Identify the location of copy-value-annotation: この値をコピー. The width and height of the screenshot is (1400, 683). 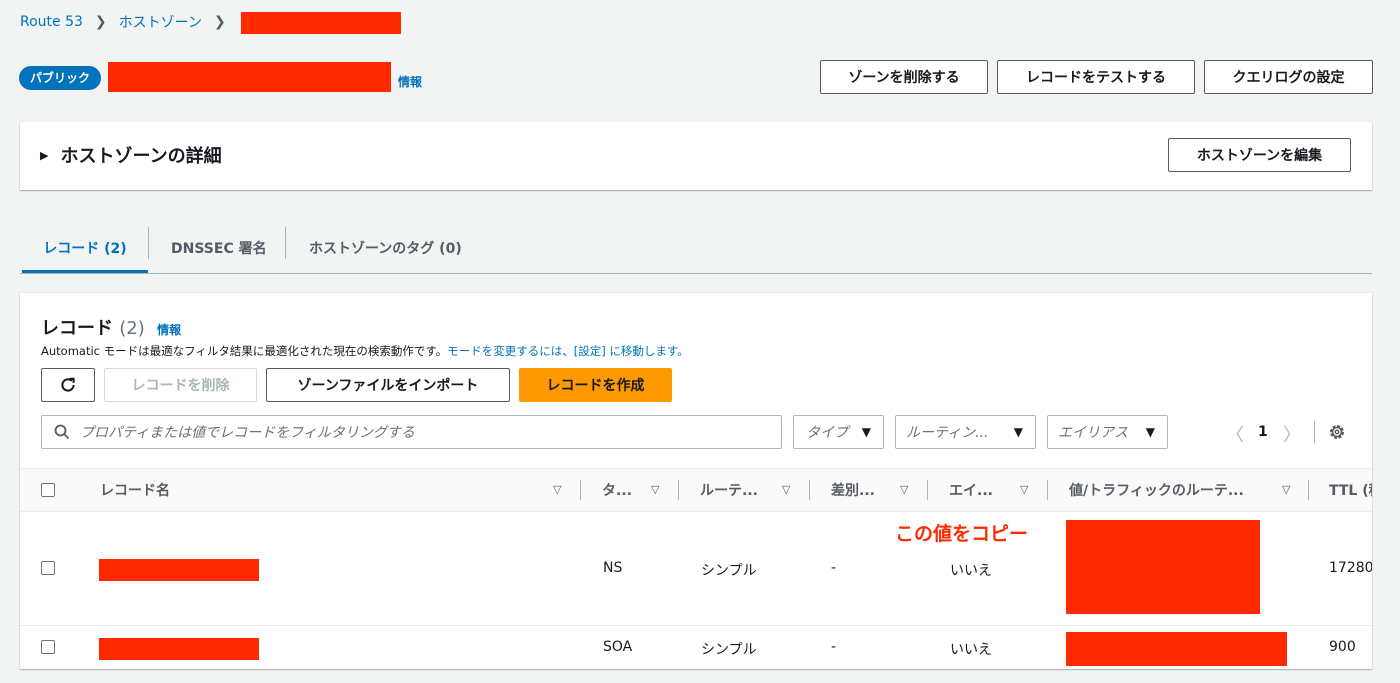
(962, 534).